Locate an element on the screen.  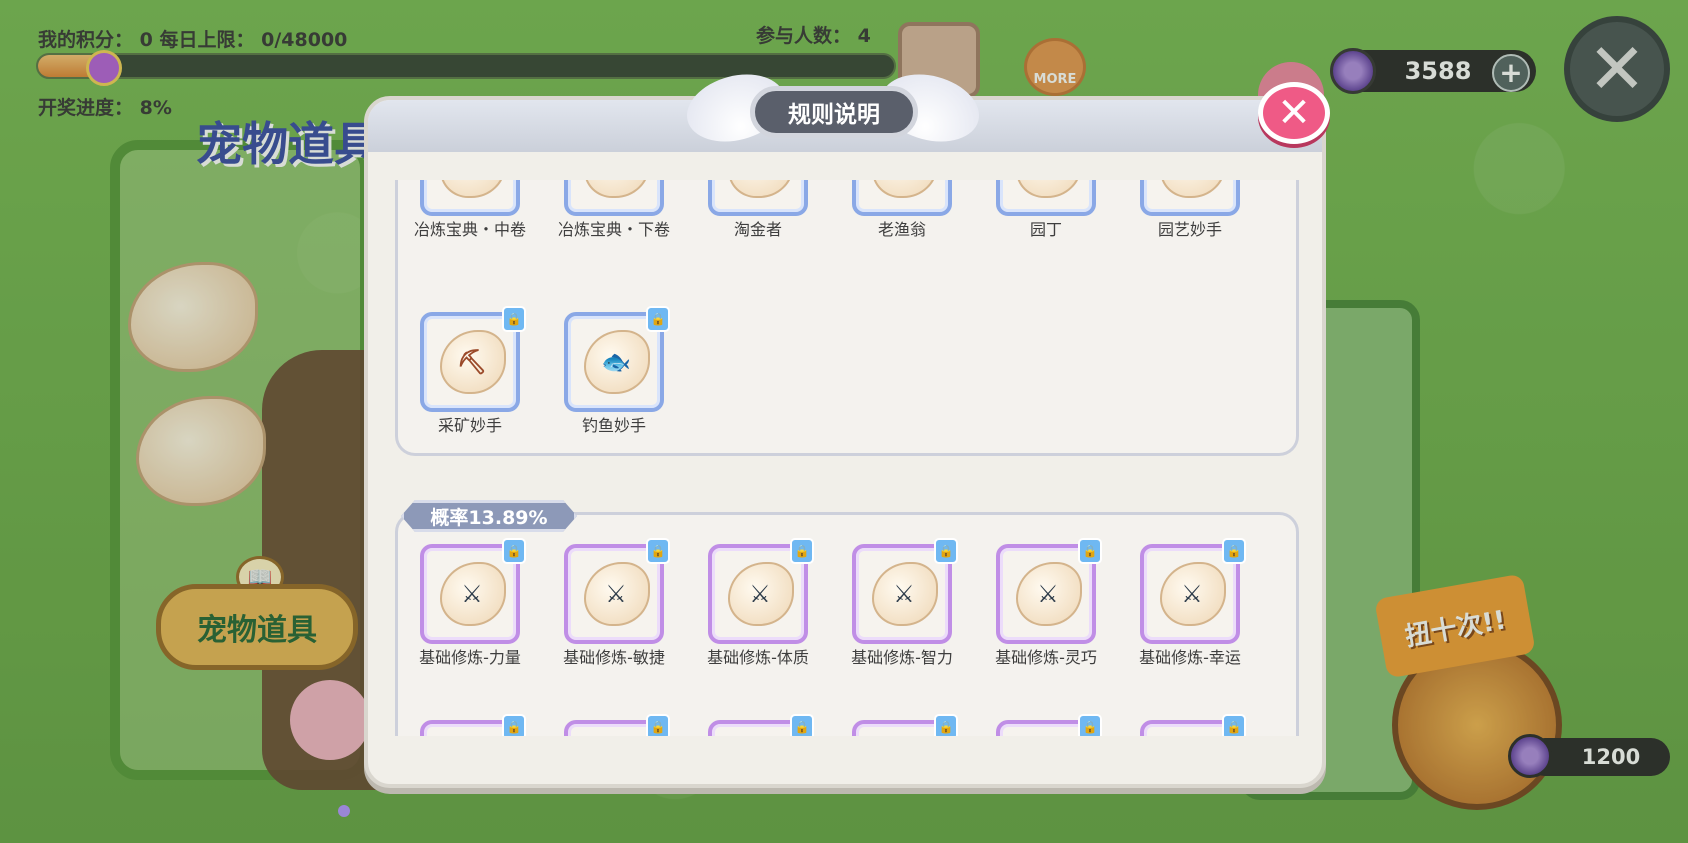
reward-item: ⚔ 🔒 基础修炼-幸运 is located at coordinates (1190, 602).